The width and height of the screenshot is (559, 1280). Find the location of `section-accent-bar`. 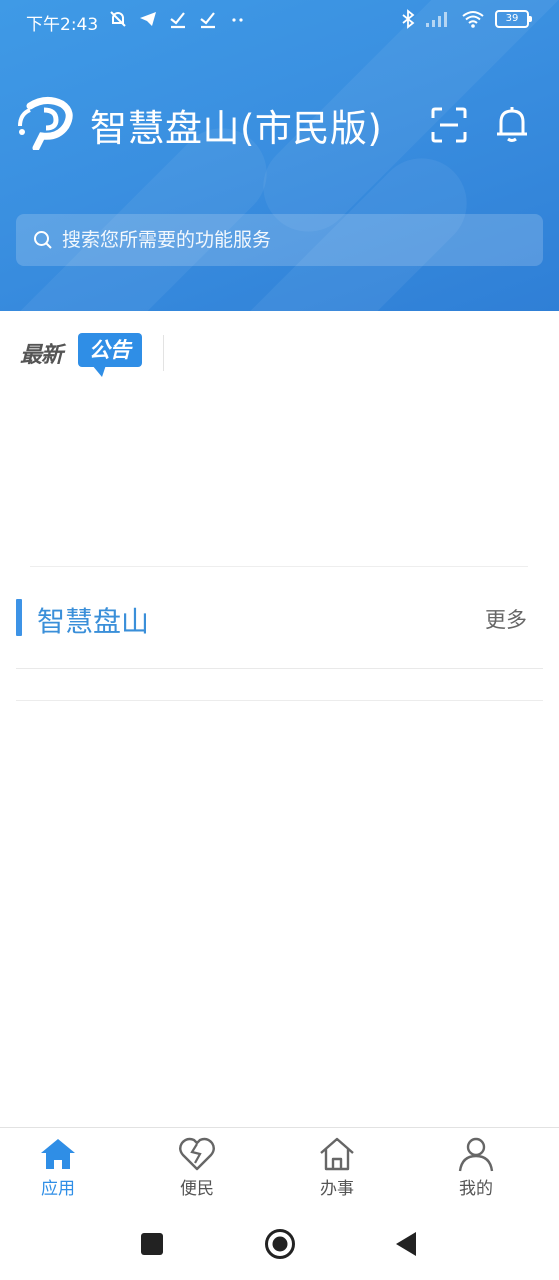

section-accent-bar is located at coordinates (19, 617).